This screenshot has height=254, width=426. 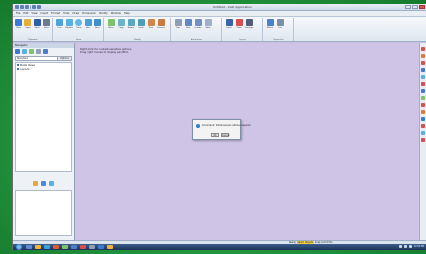 I want to click on new-icon, so click(x=17, y=7).